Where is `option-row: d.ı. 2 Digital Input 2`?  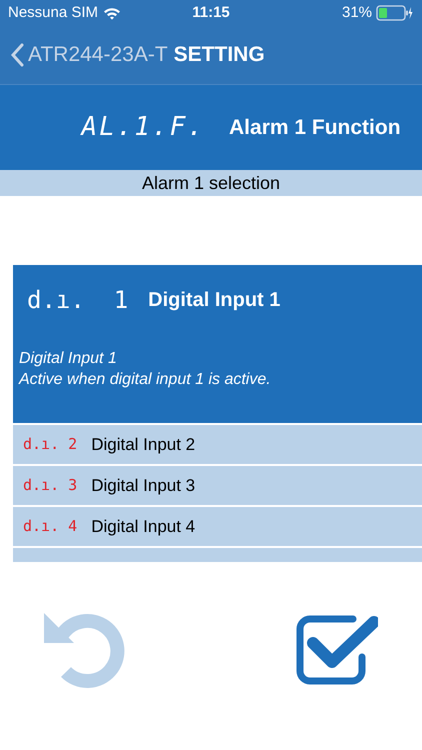
option-row: d.ı. 2 Digital Input 2 is located at coordinates (217, 444).